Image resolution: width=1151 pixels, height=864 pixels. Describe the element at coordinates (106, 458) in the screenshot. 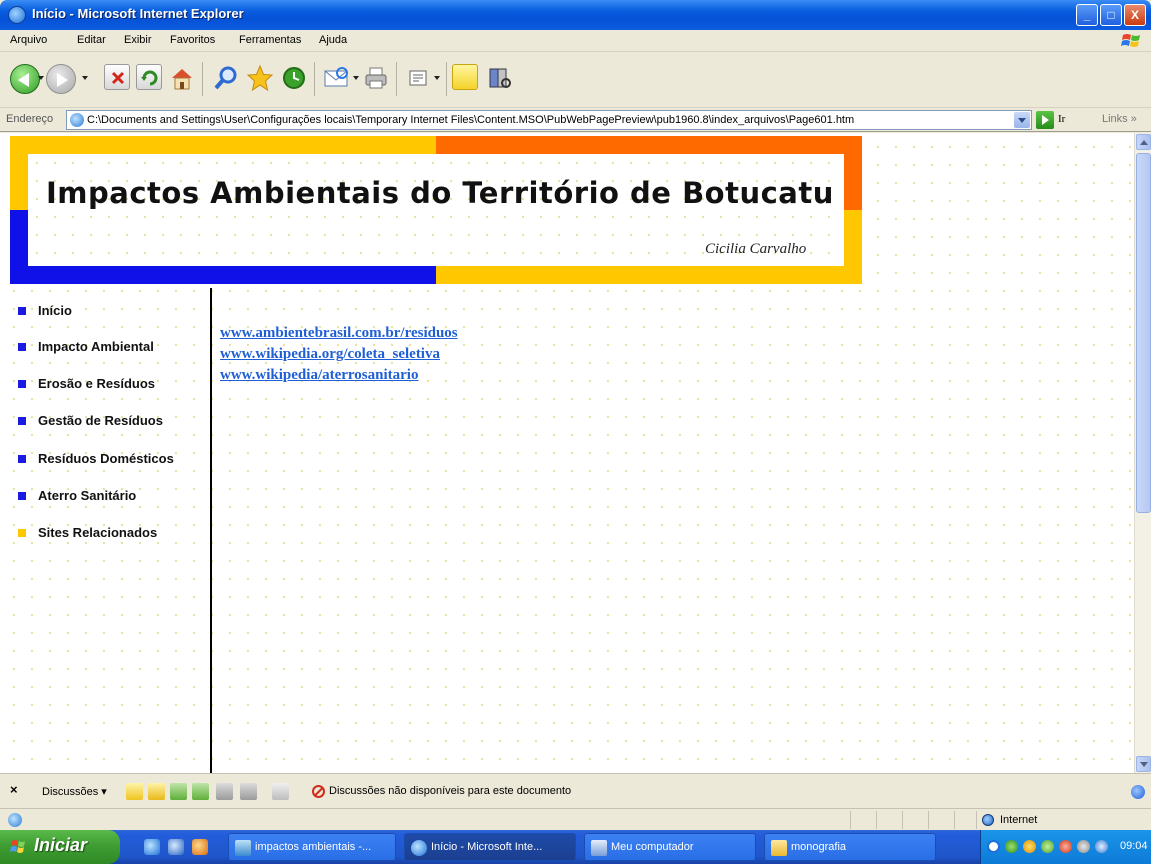

I see `nav-label: Resíduos Domésticos` at that location.